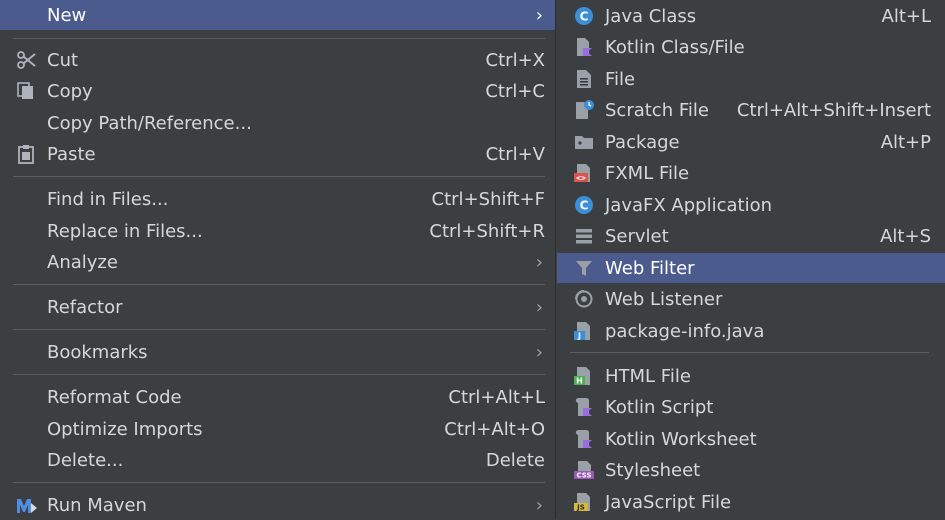  Describe the element at coordinates (751, 407) in the screenshot. I see `submenu-item-kotlin-script: Kotlin Script` at that location.